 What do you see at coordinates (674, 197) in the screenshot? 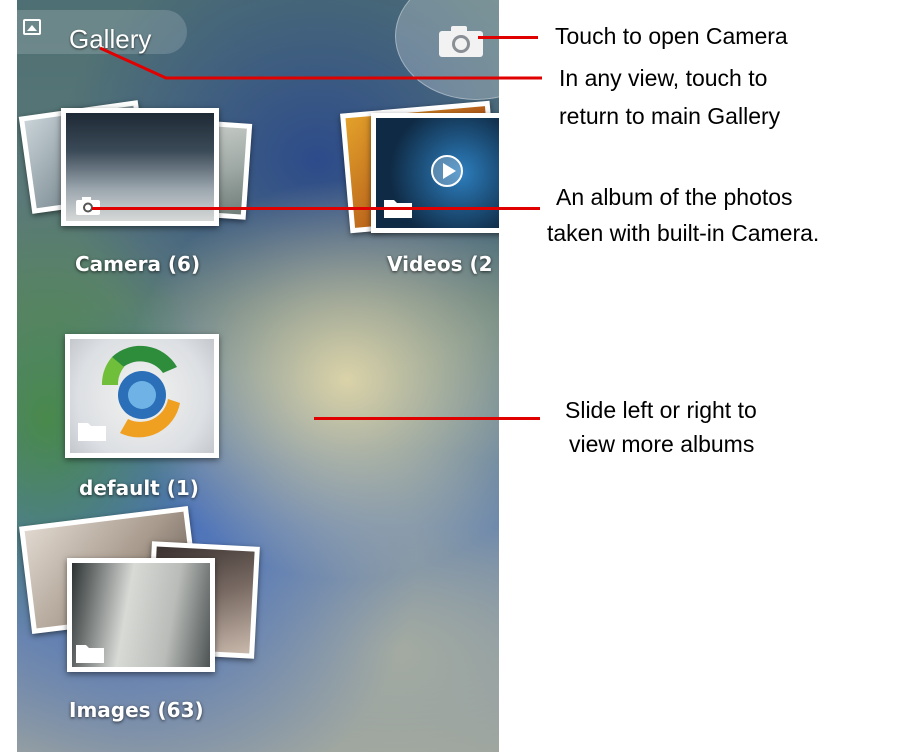
I see `album-annotation-line1: An album of the photos` at bounding box center [674, 197].